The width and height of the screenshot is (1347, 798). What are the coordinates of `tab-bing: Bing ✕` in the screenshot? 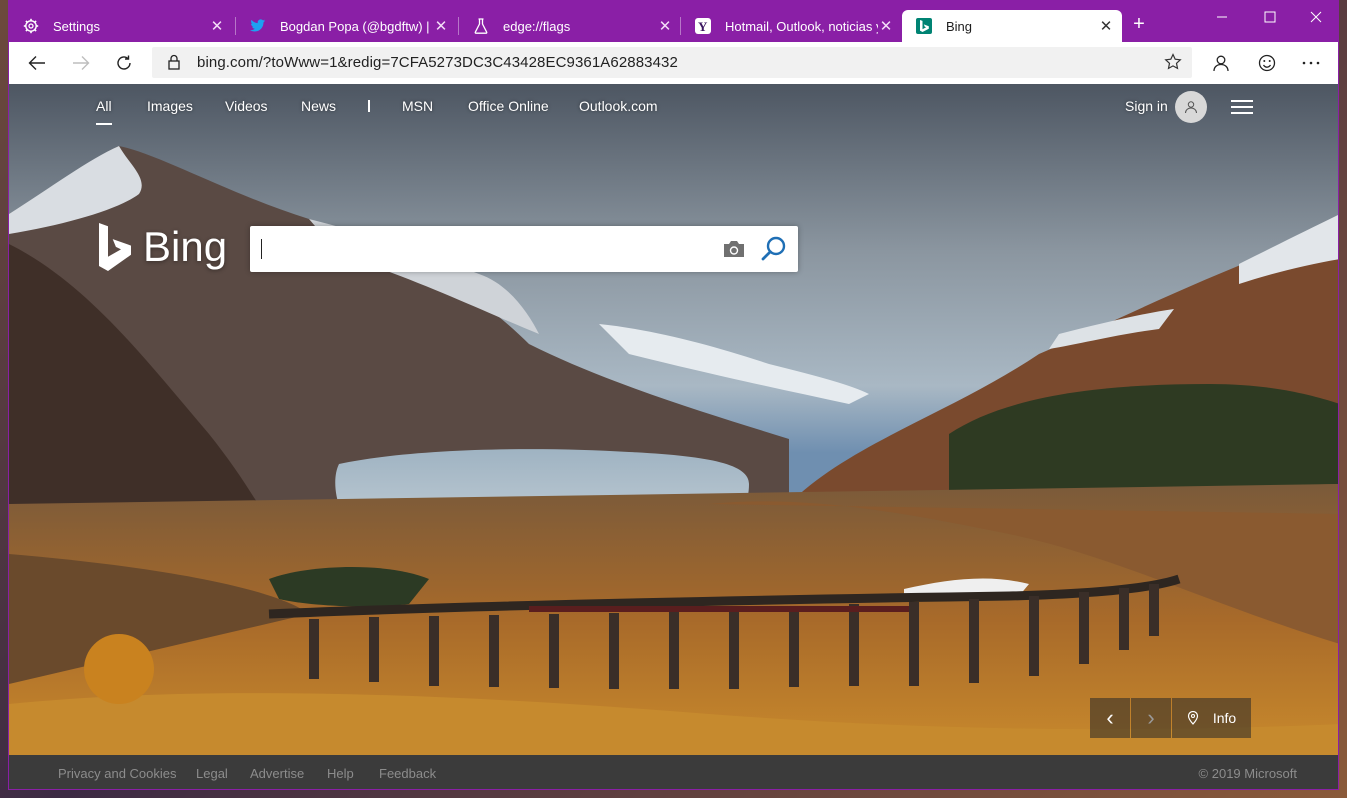 It's located at (1012, 26).